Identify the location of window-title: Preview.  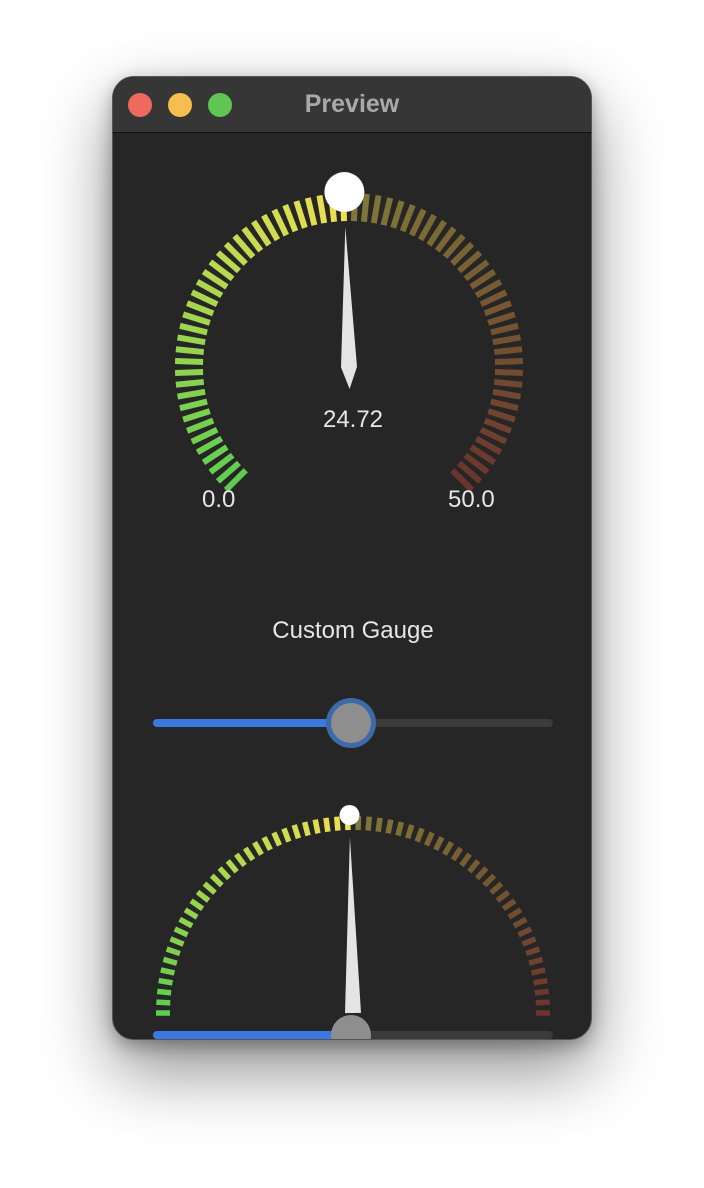
(352, 104).